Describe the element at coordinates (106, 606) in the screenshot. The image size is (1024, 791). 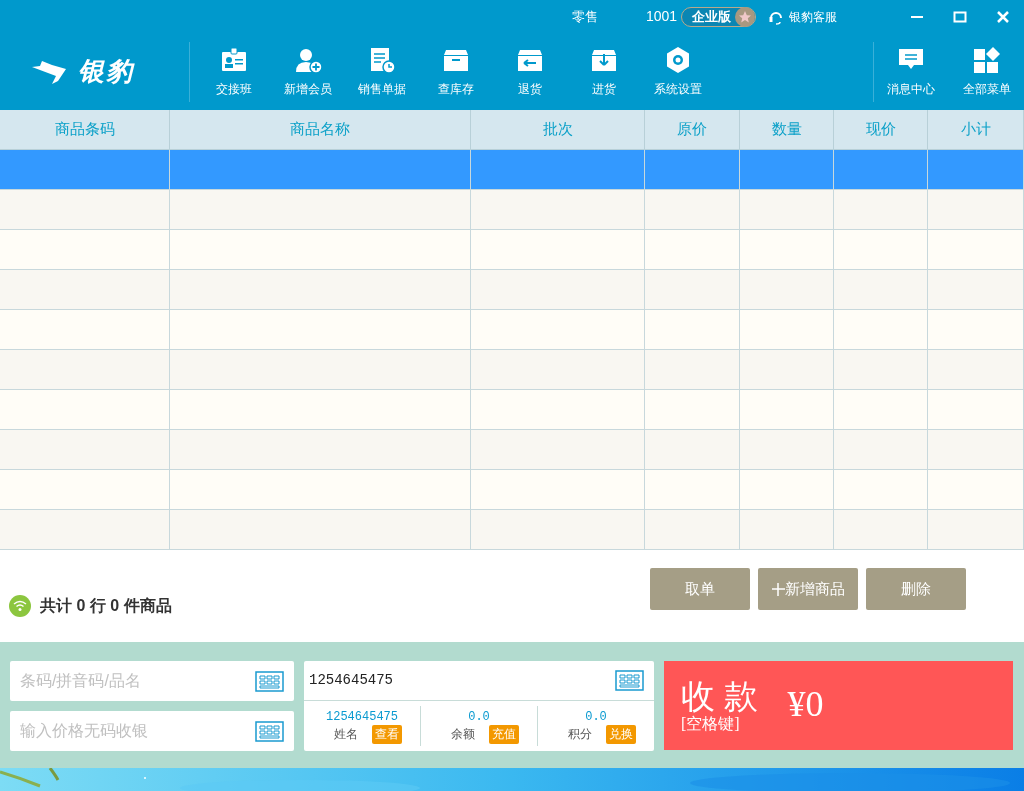
I see `summary-text: 共计 0 行 0 件商品` at that location.